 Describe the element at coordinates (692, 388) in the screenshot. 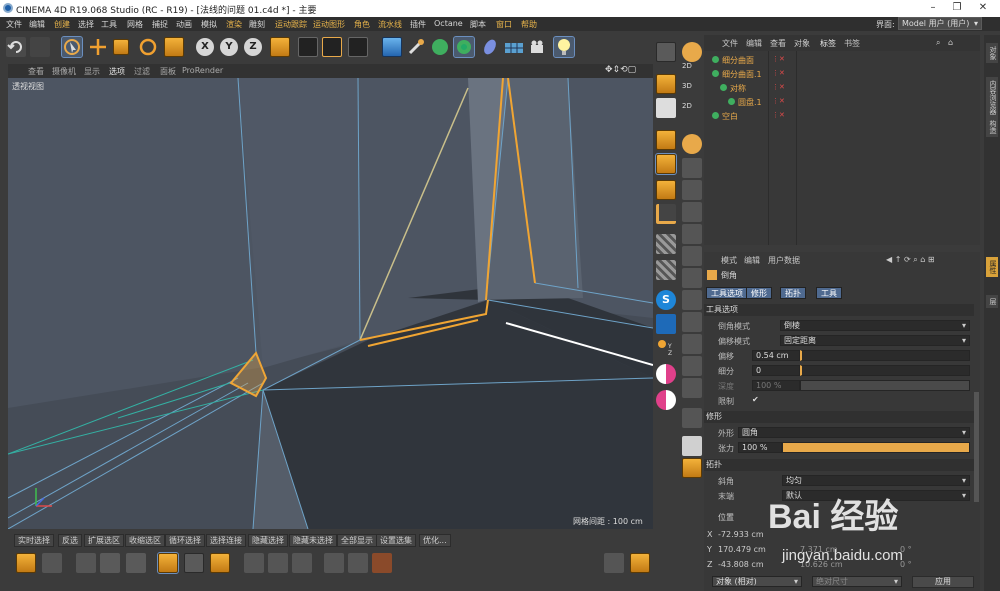

I see `spline-tool-11-icon` at that location.